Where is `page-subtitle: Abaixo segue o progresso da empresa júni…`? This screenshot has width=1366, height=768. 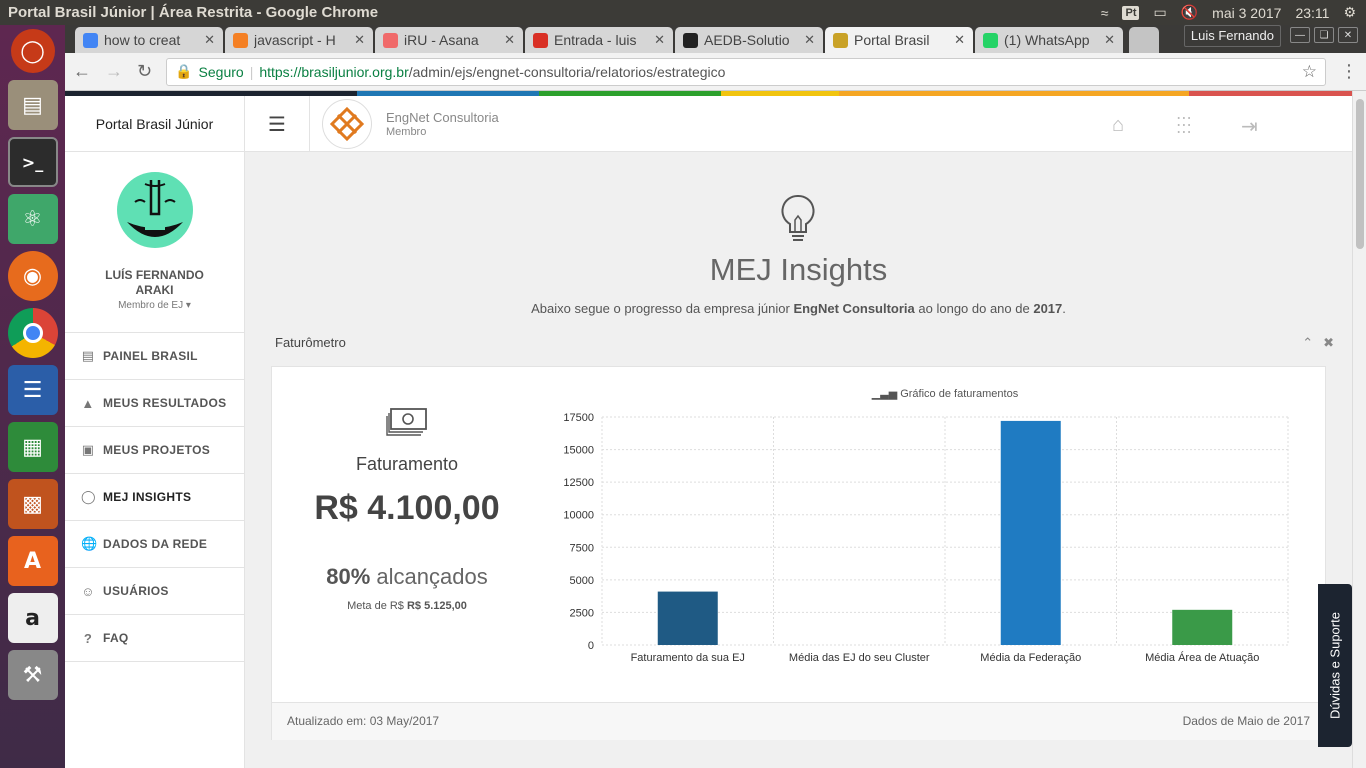 page-subtitle: Abaixo segue o progresso da empresa júni… is located at coordinates (798, 308).